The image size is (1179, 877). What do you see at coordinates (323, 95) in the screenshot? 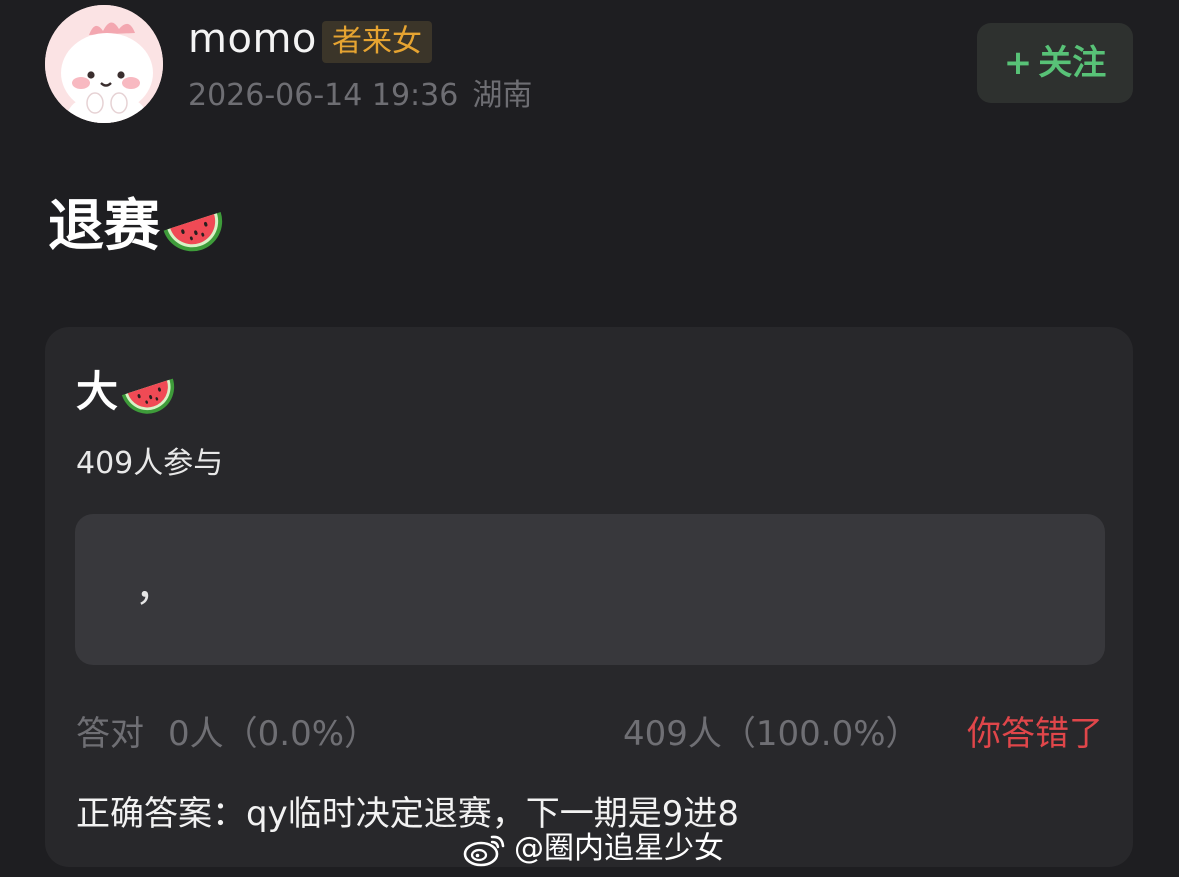
I see `post-timestamp: 2026-06-14 19:36` at bounding box center [323, 95].